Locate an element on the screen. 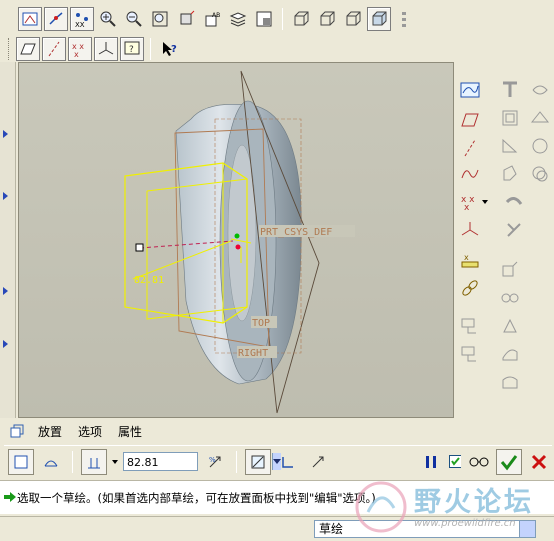  point-tool-dropdown-icon is located at coordinates (485, 202).